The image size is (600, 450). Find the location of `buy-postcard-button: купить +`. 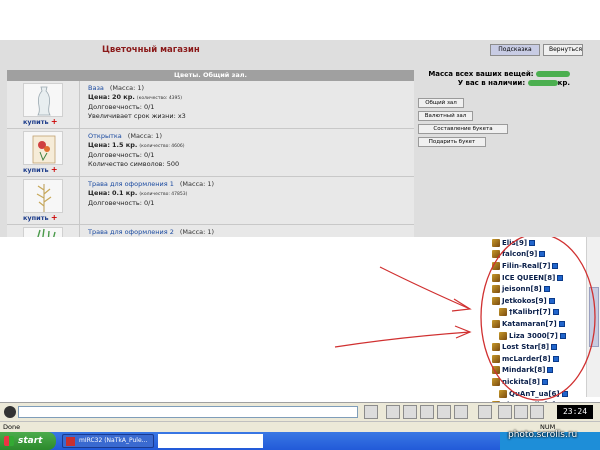

buy-postcard-button: купить + is located at coordinates (40, 169).